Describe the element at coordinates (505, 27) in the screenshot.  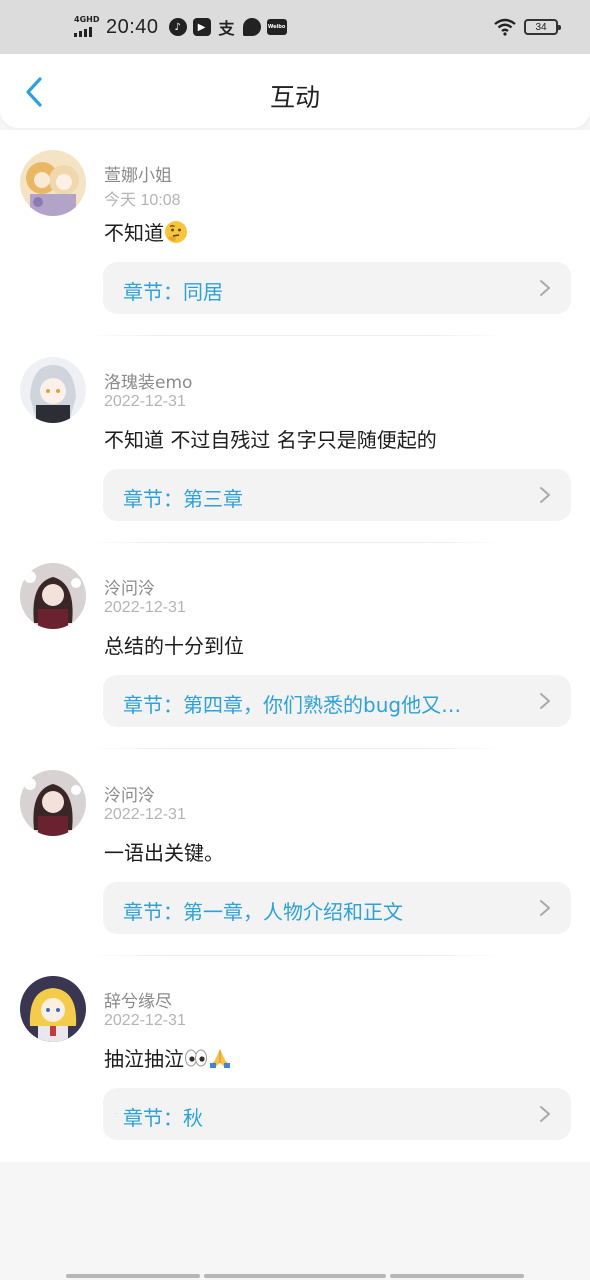
I see `wifi-icon` at that location.